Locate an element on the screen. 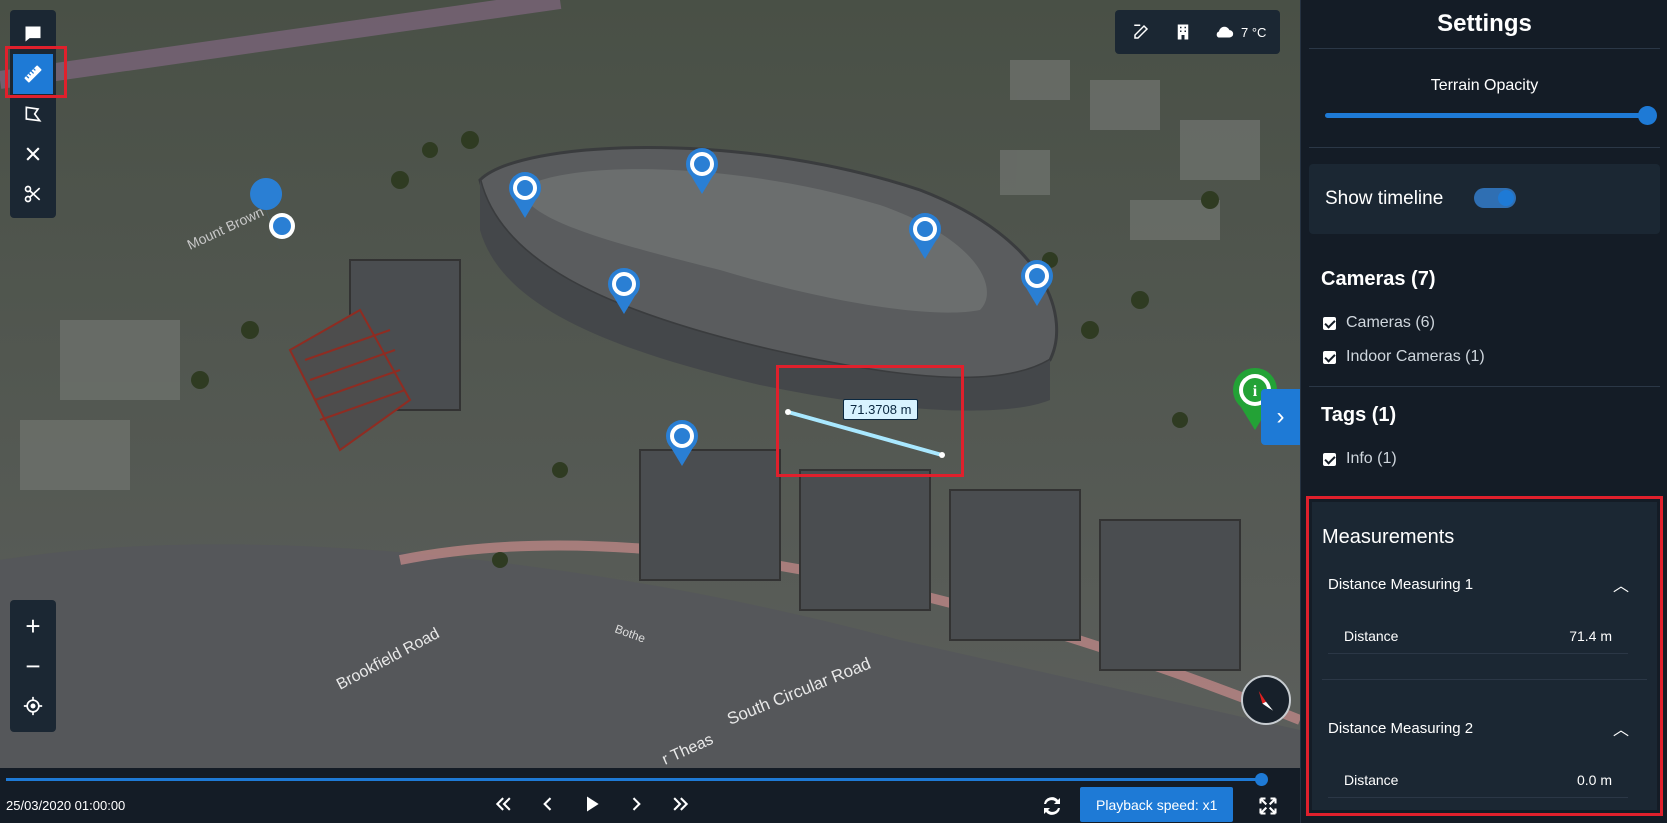 The width and height of the screenshot is (1667, 823). zoom-toolbar: + − is located at coordinates (33, 666).